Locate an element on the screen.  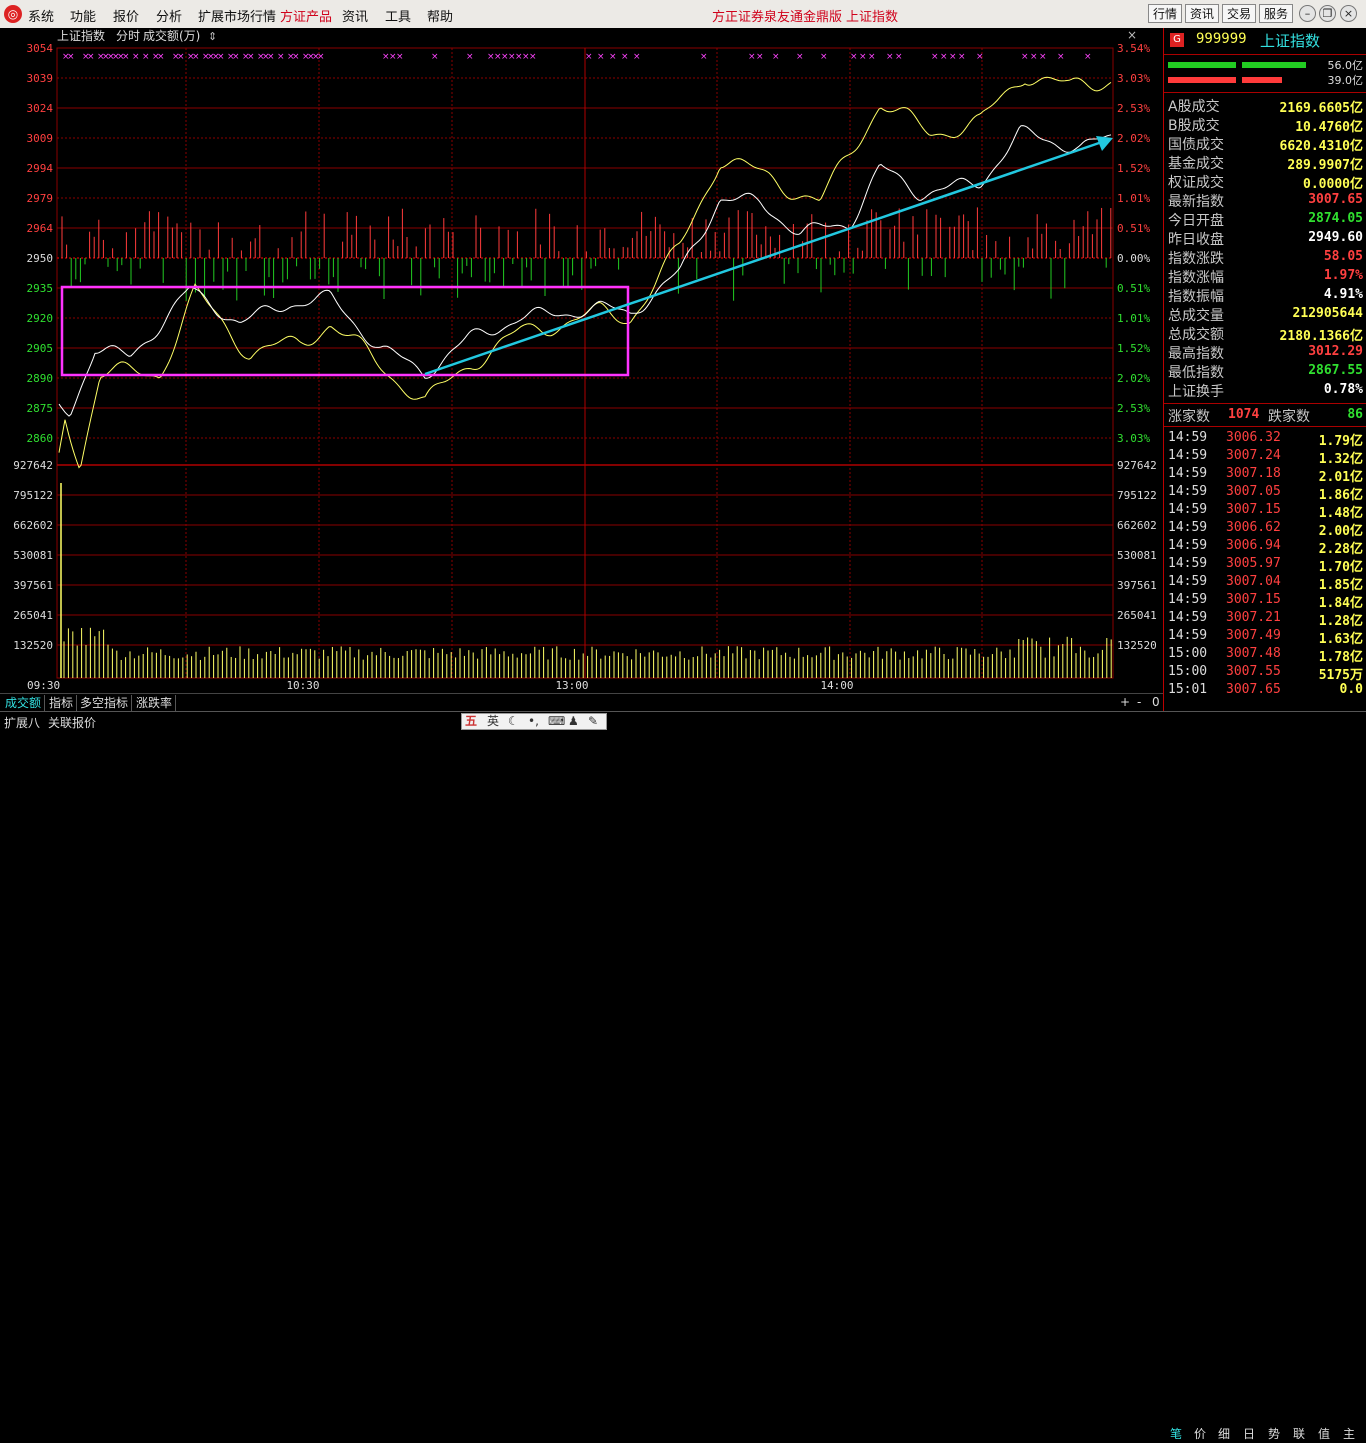
price-tick-label: 3039 is located at coordinates (40, 78).